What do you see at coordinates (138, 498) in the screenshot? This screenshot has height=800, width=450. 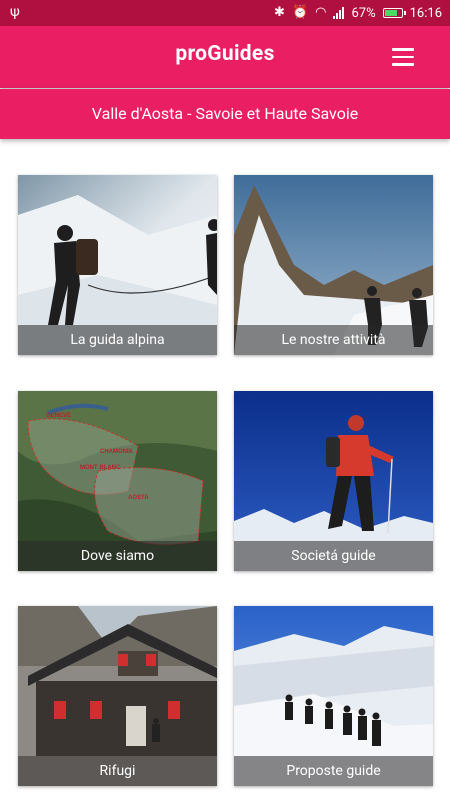 I see `map-label-aosta: AOSTA` at bounding box center [138, 498].